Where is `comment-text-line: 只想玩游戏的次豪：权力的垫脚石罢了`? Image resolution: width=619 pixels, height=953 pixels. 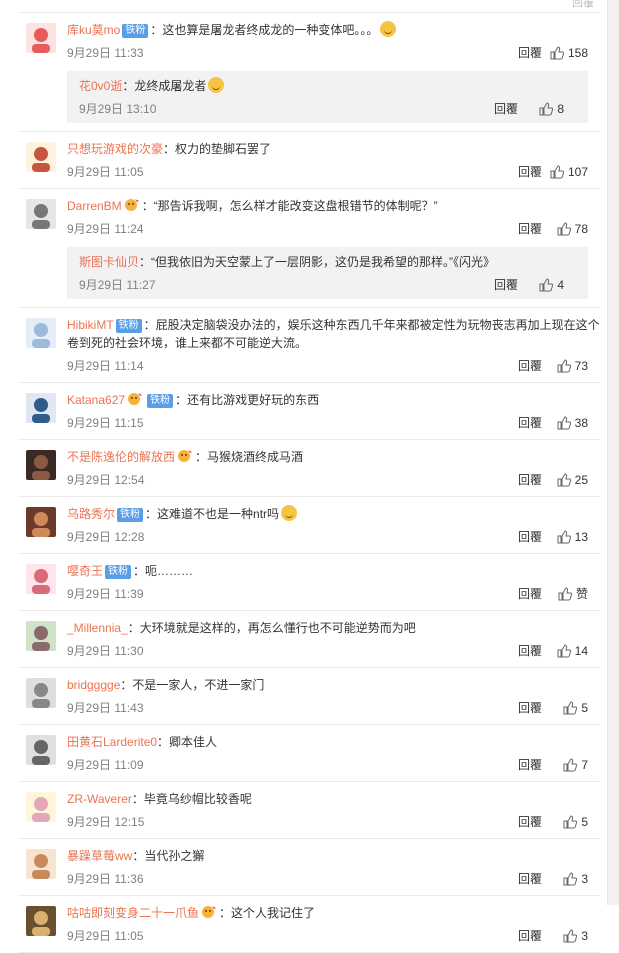 comment-text-line: 只想玩游戏的次豪：权力的垫脚石罢了 is located at coordinates (333, 149).